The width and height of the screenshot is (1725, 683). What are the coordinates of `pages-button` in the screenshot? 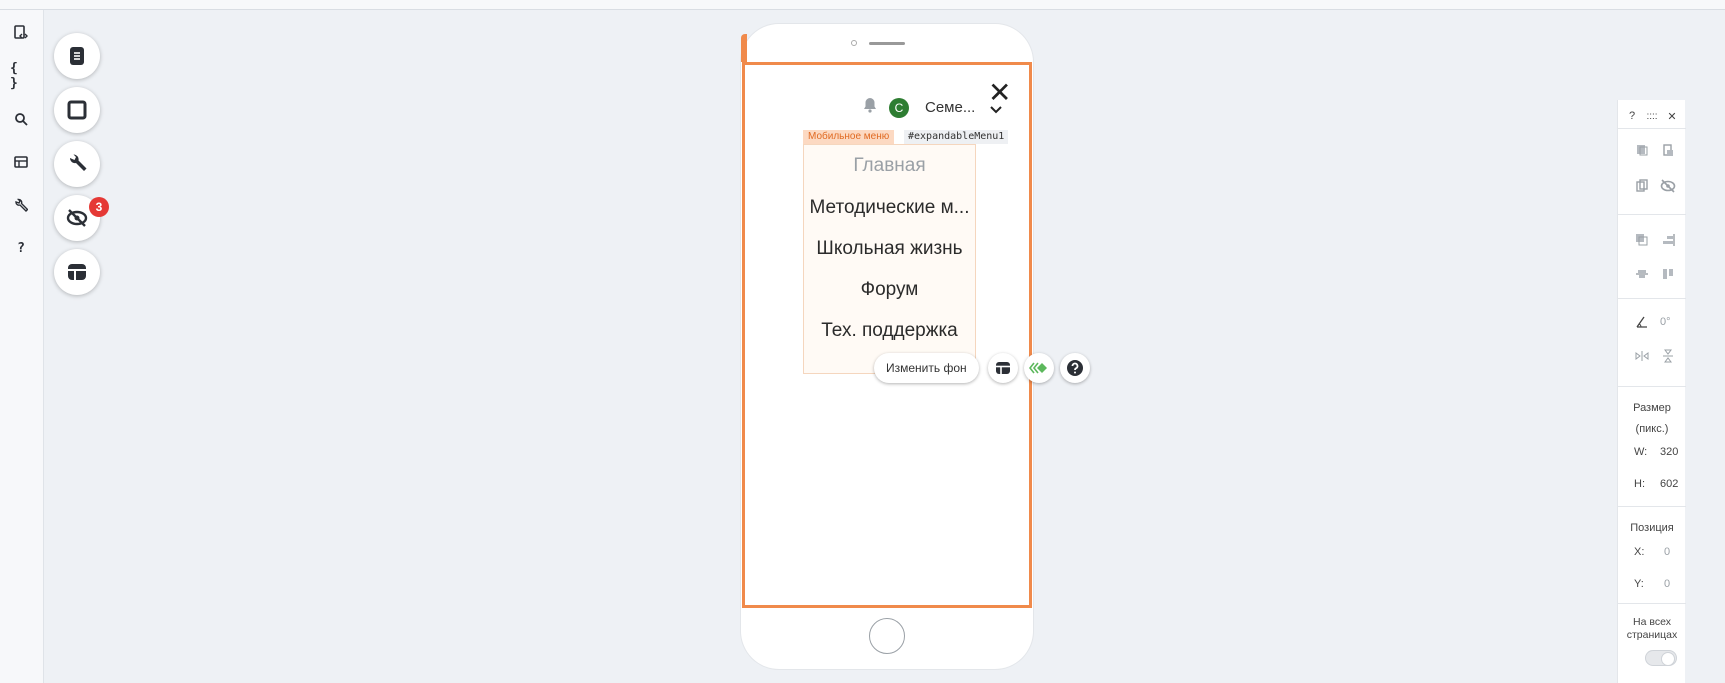 It's located at (77, 56).